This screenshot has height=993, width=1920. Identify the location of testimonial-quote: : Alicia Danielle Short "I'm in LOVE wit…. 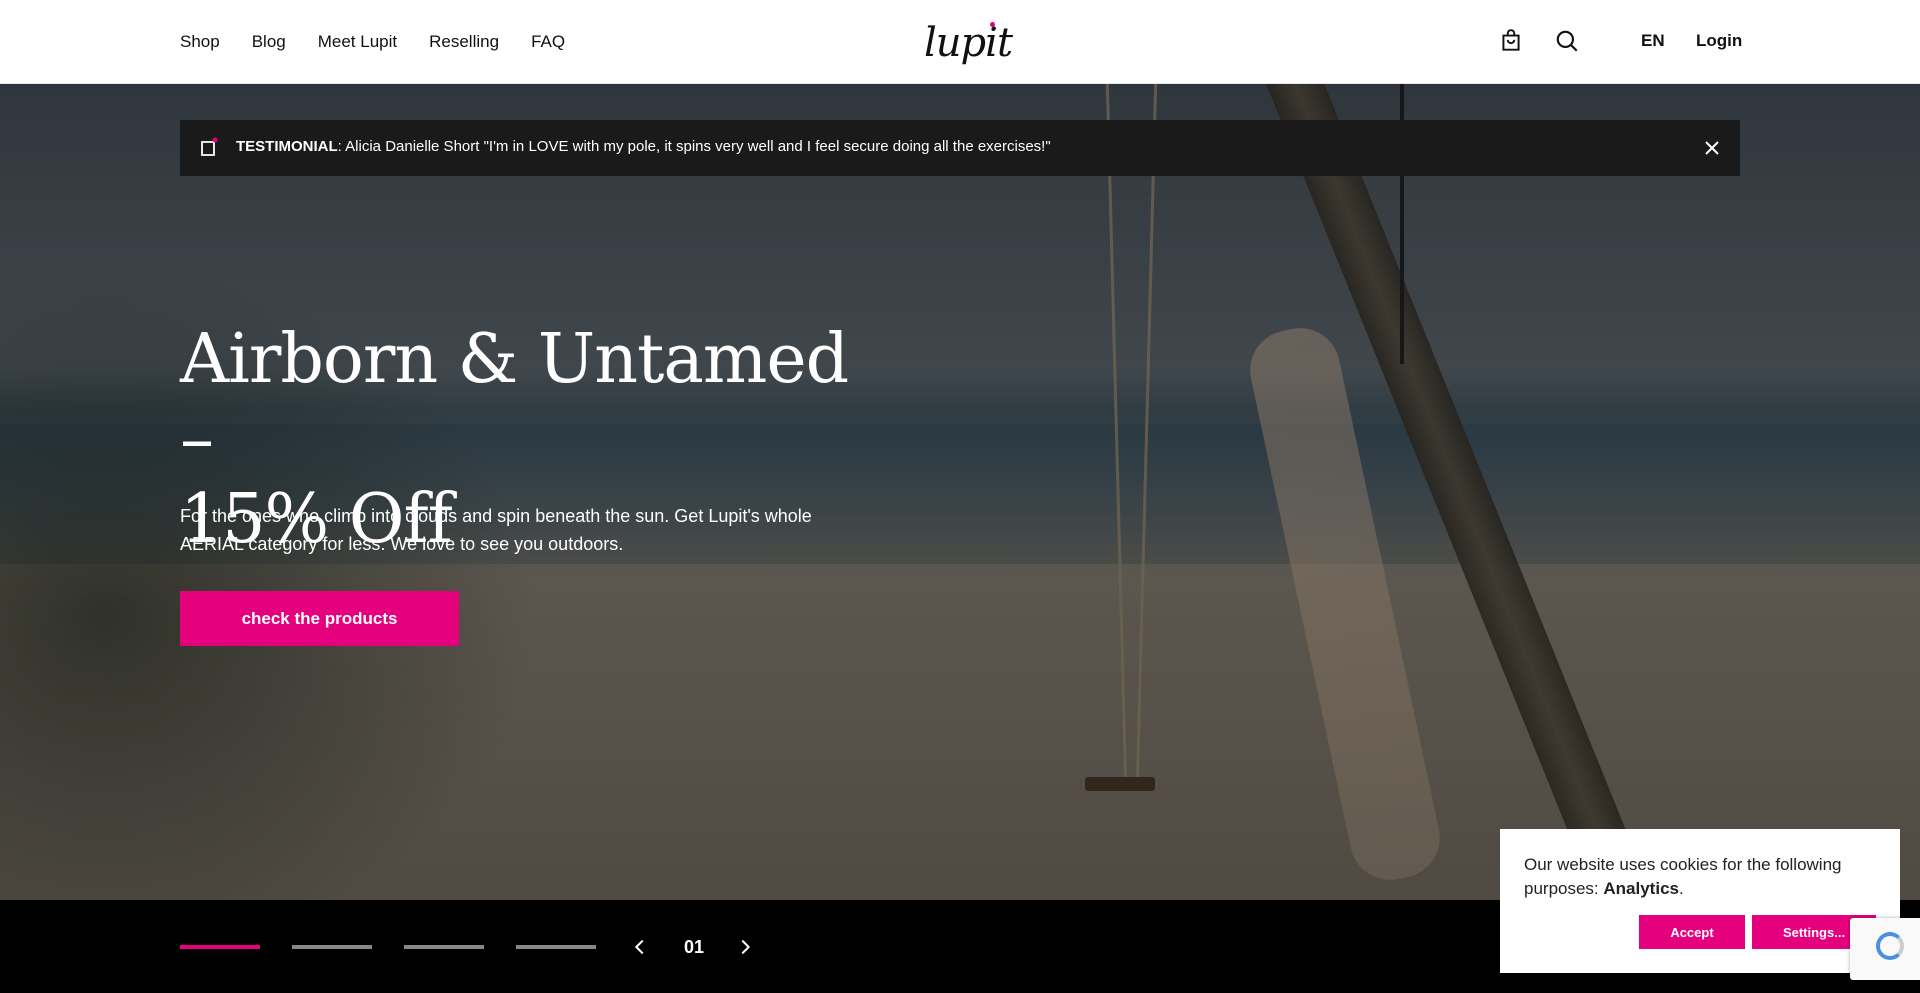
(694, 146).